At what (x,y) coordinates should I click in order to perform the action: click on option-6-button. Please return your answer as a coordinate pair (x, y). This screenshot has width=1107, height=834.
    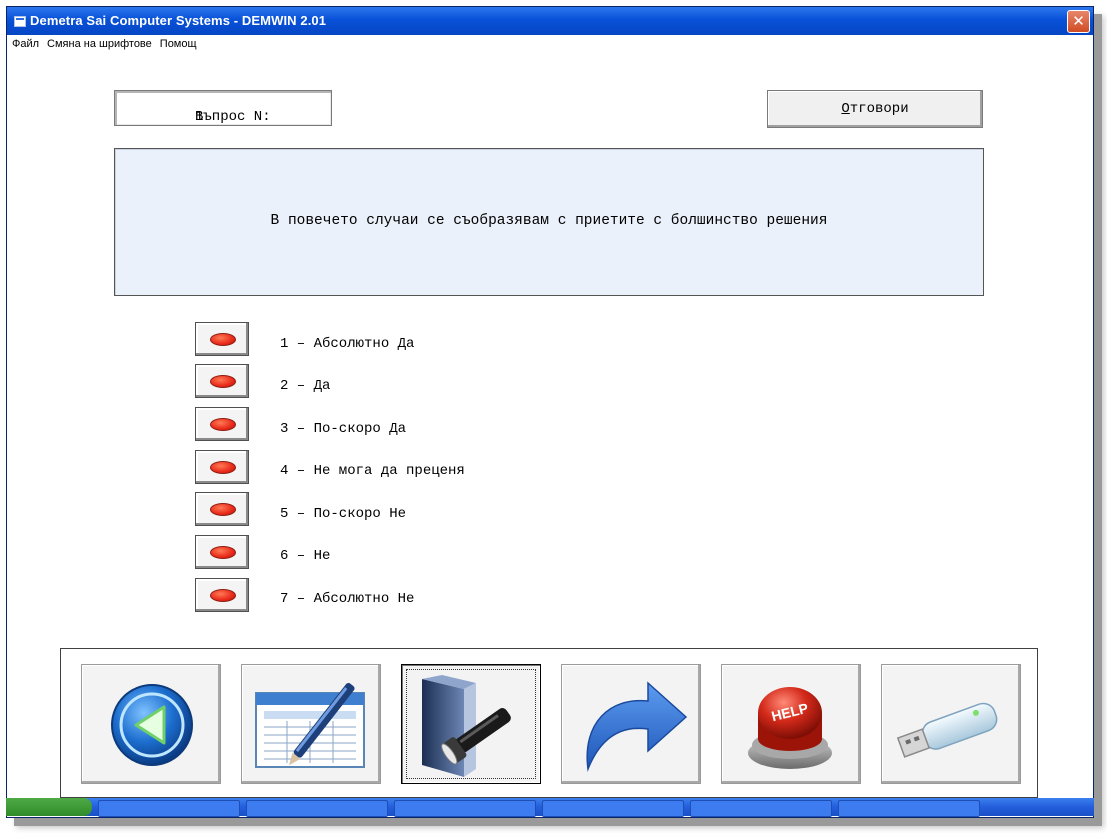
    Looking at the image, I should click on (222, 552).